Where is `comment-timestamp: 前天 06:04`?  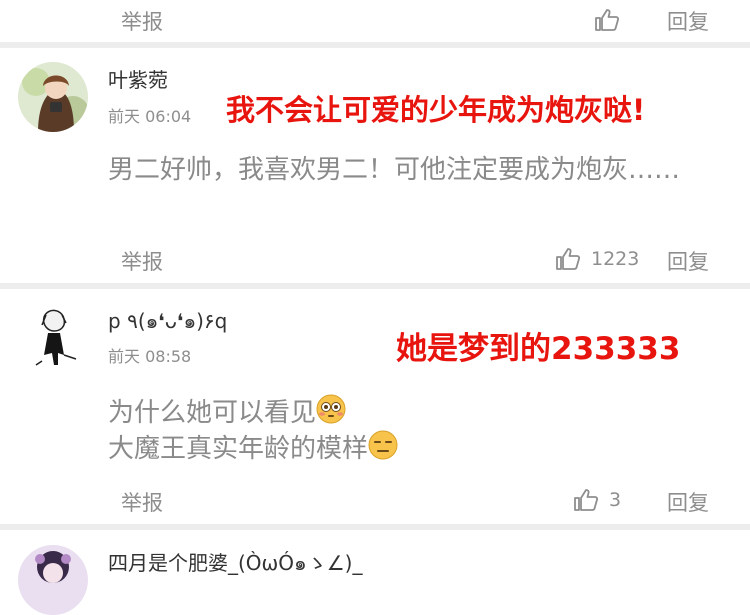 comment-timestamp: 前天 06:04 is located at coordinates (150, 116).